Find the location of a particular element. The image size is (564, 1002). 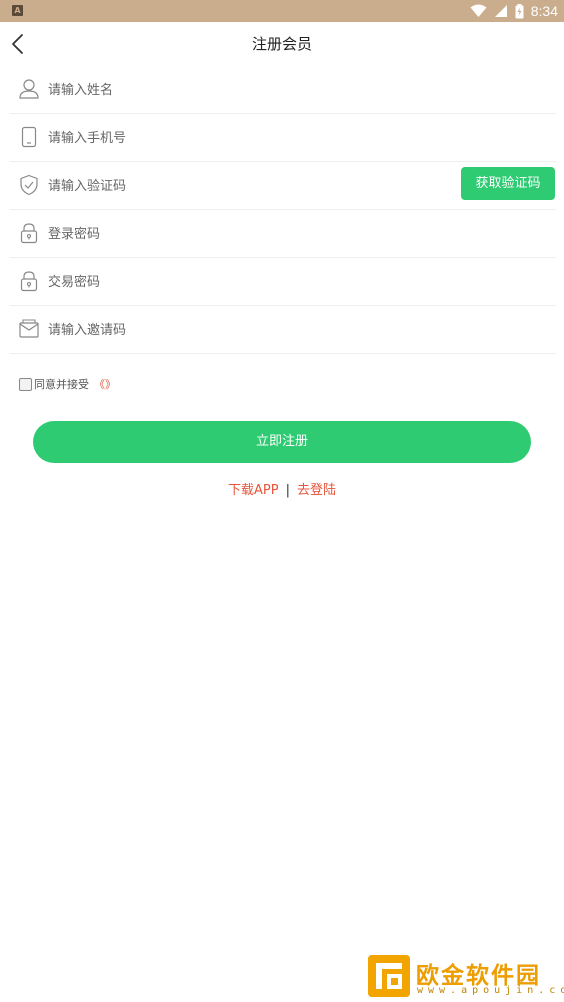

agreement-text: 同意并接受 is located at coordinates (61, 384).